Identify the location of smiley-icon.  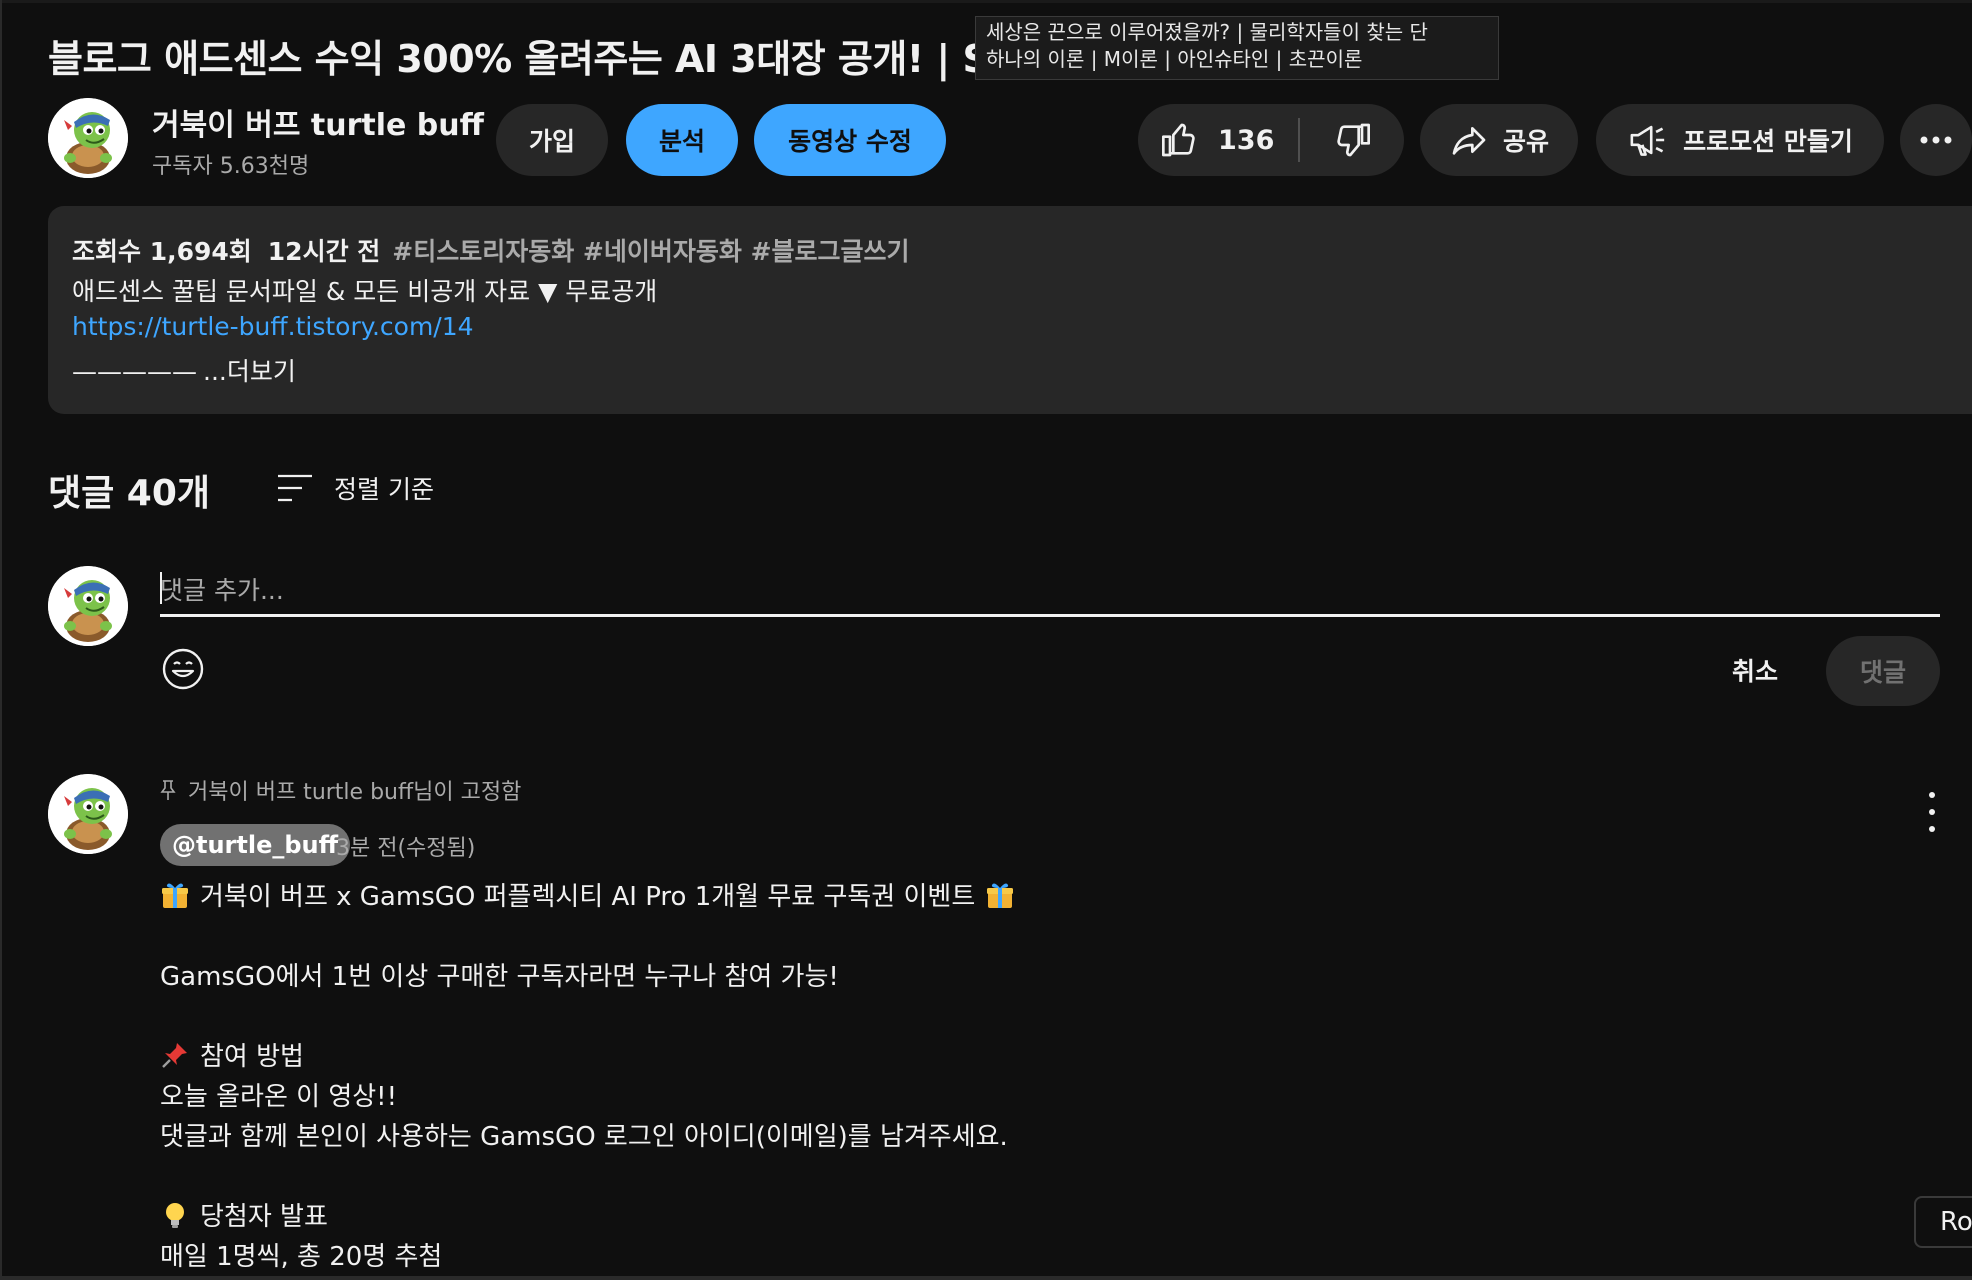
(183, 669).